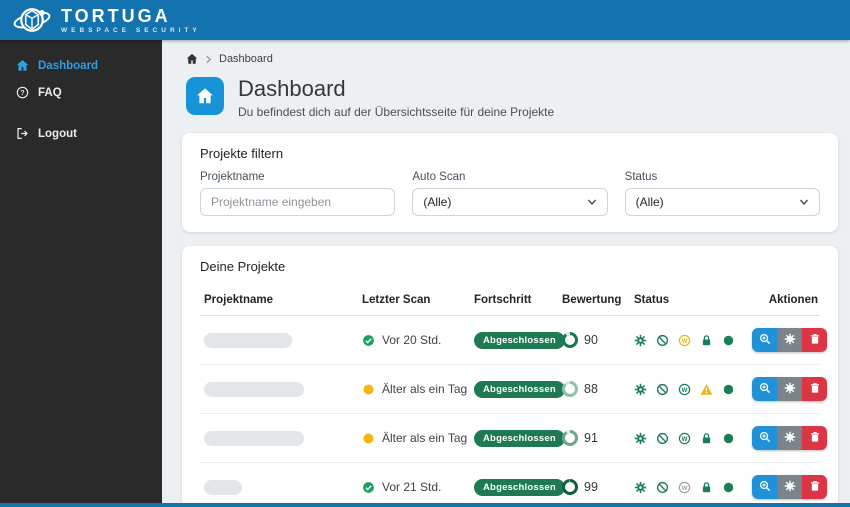 This screenshot has width=850, height=507. I want to click on sidebar-item-logout: Logout, so click(81, 133).